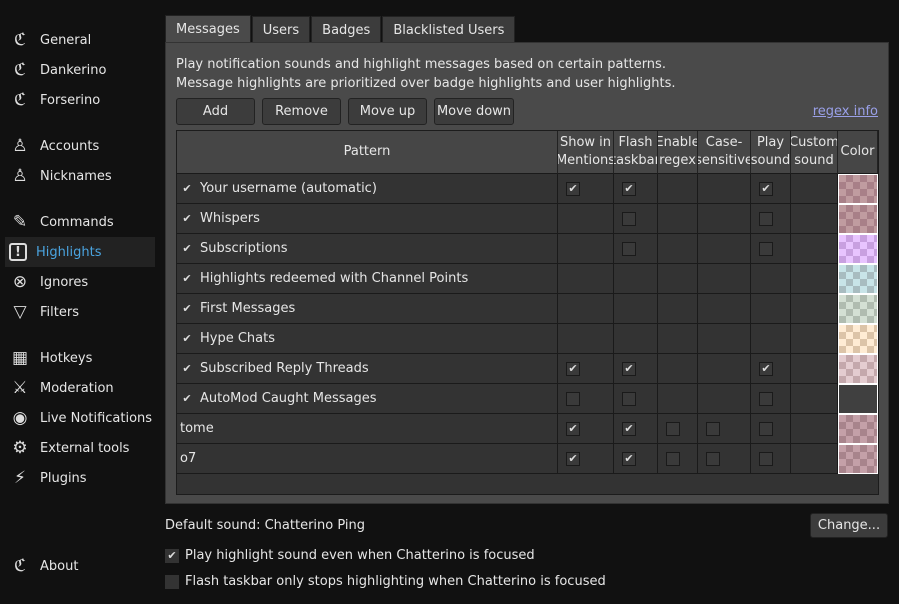 Image resolution: width=899 pixels, height=604 pixels. I want to click on sidebar-item-accounts: ♙ Accounts, so click(80, 146).